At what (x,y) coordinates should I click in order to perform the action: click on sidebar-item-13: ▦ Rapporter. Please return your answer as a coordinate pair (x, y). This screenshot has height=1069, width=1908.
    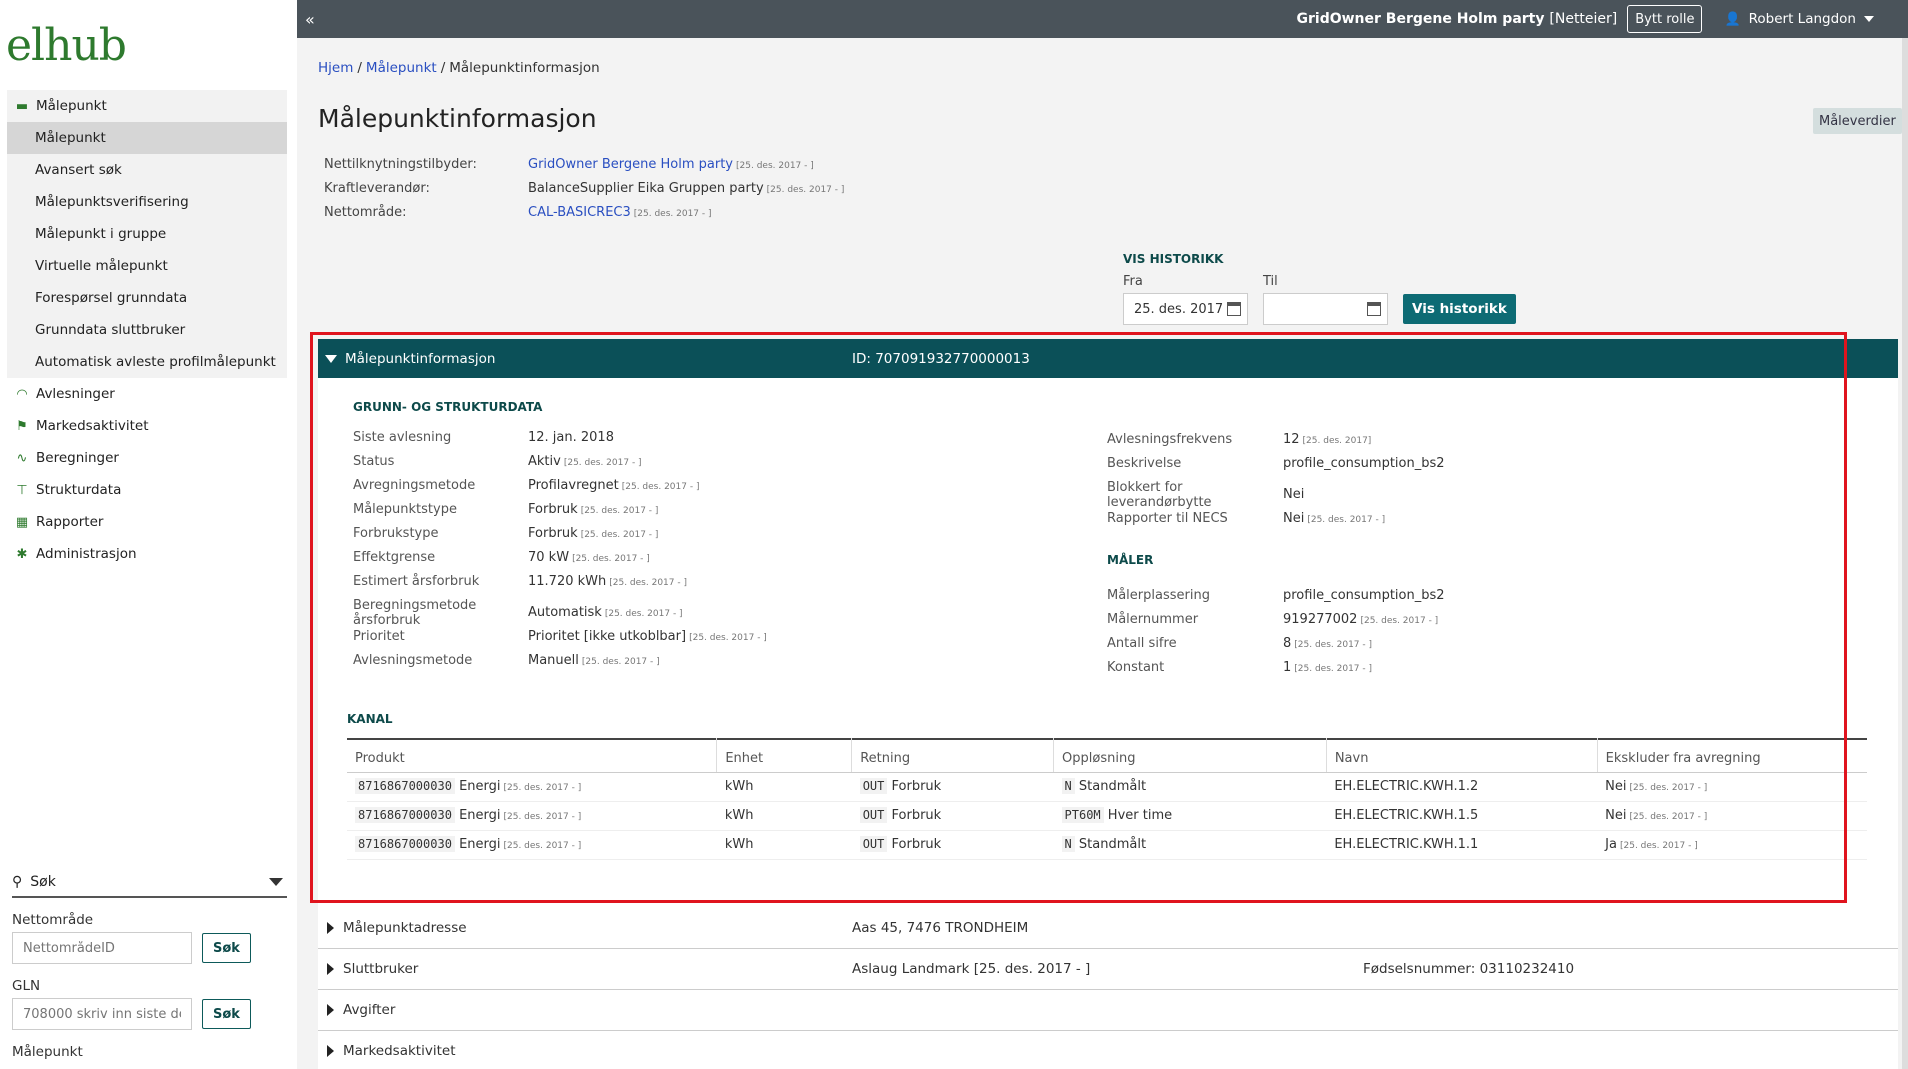
    Looking at the image, I should click on (147, 522).